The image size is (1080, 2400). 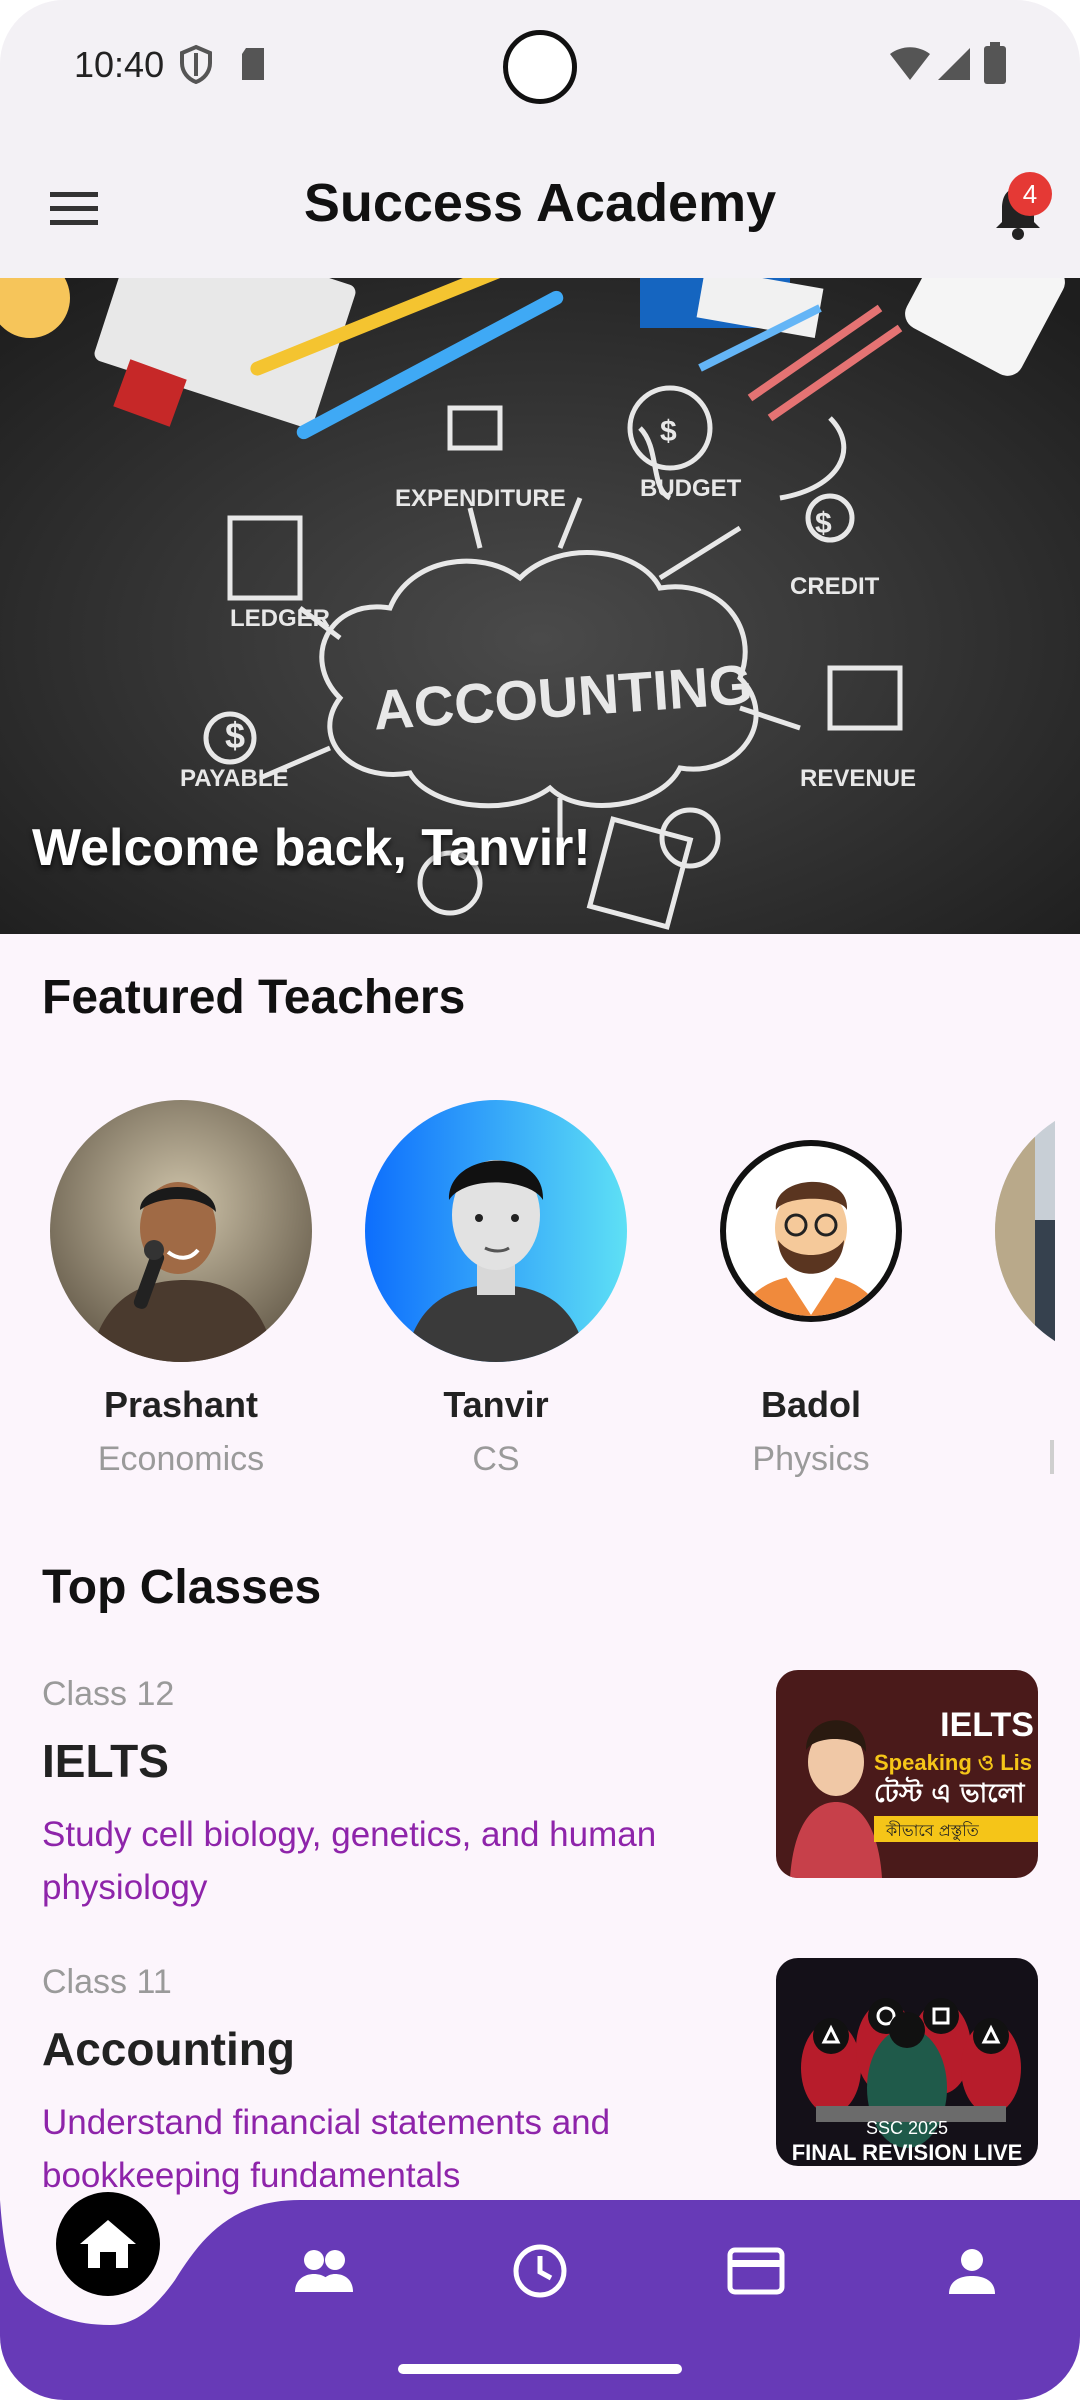 I want to click on app-title: Success Academy, so click(x=540, y=203).